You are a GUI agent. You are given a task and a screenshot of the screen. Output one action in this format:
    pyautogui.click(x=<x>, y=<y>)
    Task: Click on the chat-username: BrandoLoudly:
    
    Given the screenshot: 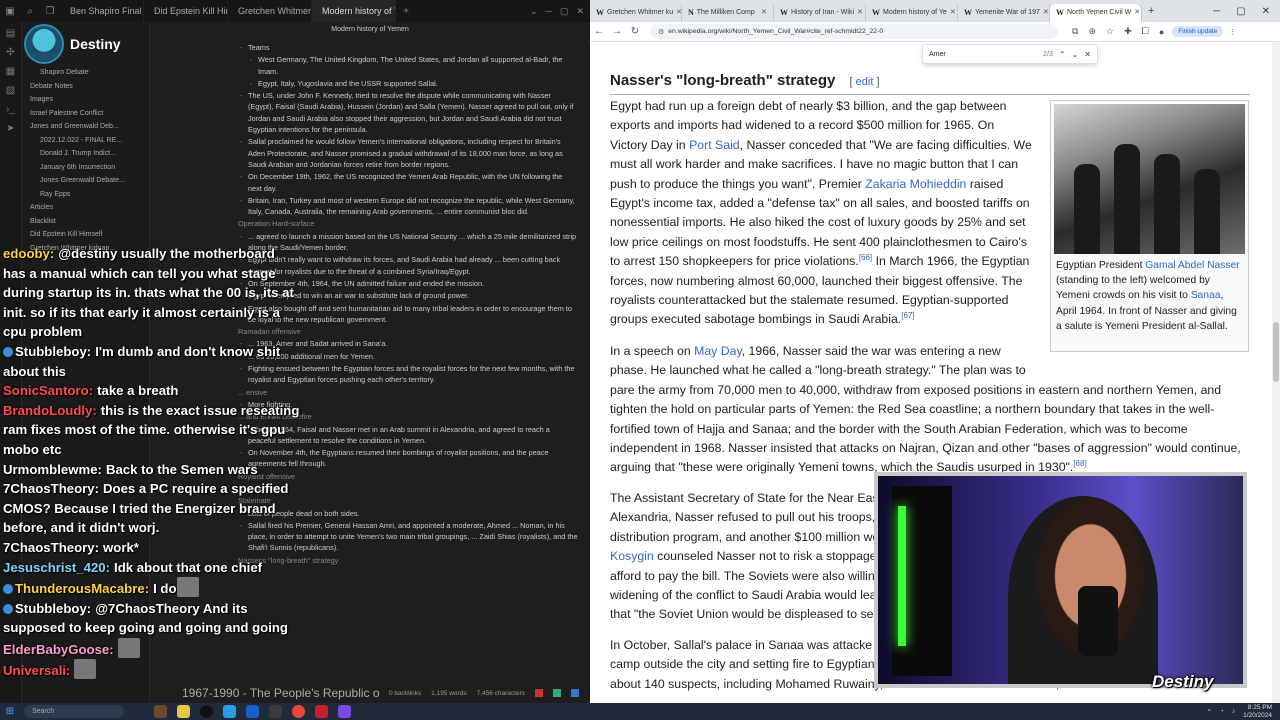 What is the action you would take?
    pyautogui.click(x=50, y=410)
    